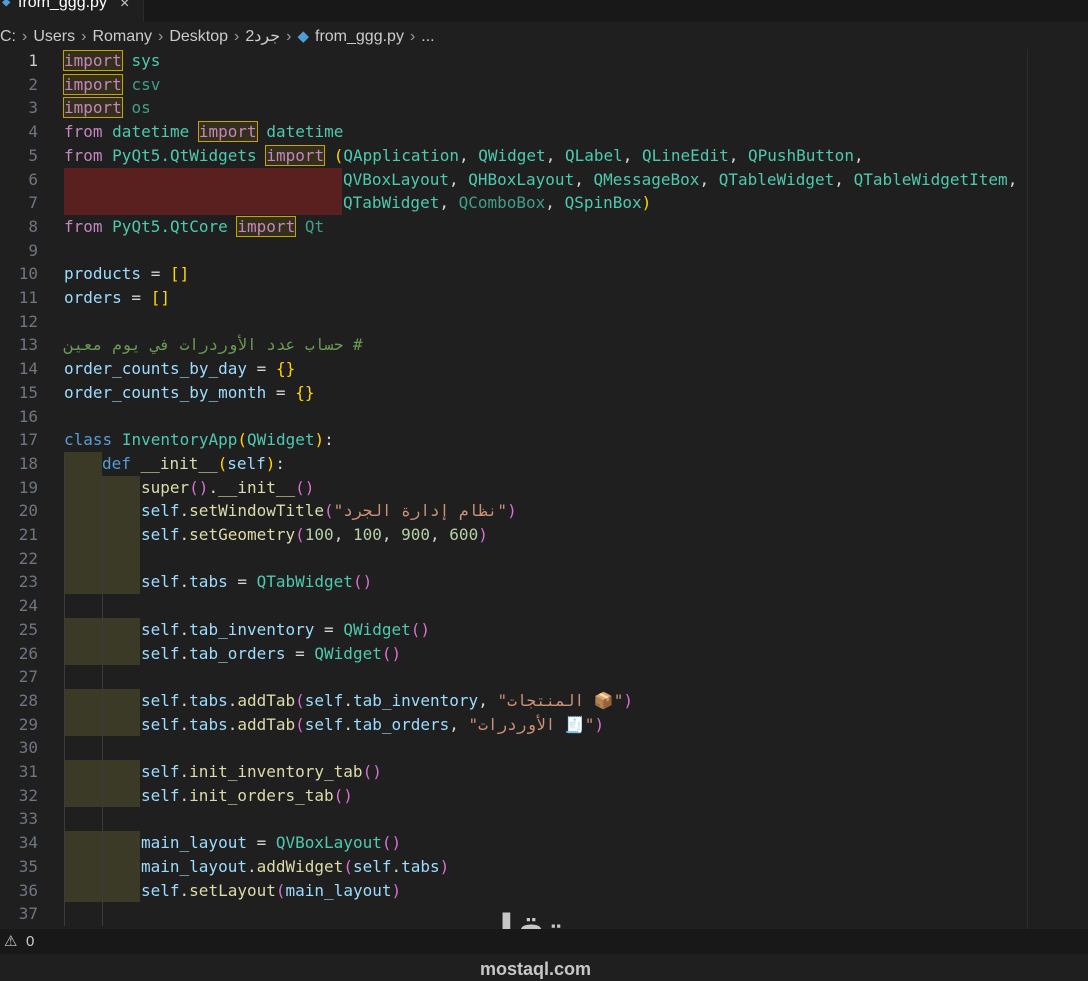 Image resolution: width=1088 pixels, height=981 pixels. What do you see at coordinates (544, 535) in the screenshot?
I see `code-line: self.setGeometry(100, 100, 900, 600)` at bounding box center [544, 535].